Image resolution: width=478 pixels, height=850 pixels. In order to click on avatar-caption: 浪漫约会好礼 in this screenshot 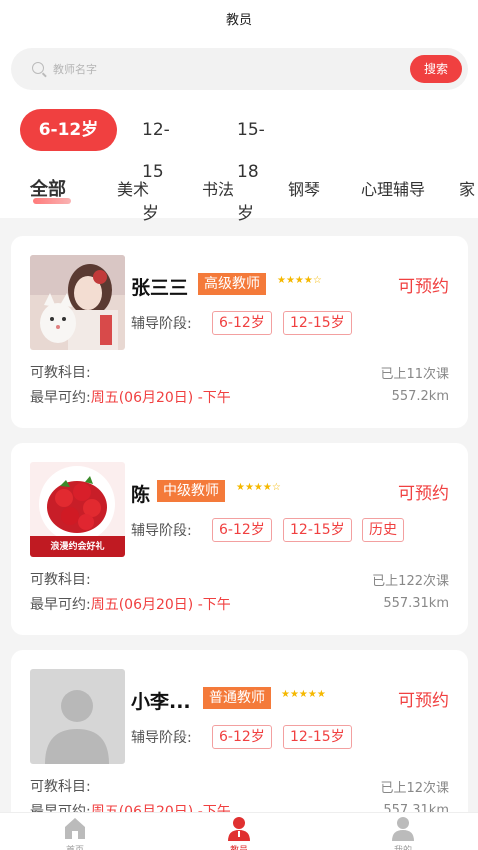, I will do `click(77, 547)`.